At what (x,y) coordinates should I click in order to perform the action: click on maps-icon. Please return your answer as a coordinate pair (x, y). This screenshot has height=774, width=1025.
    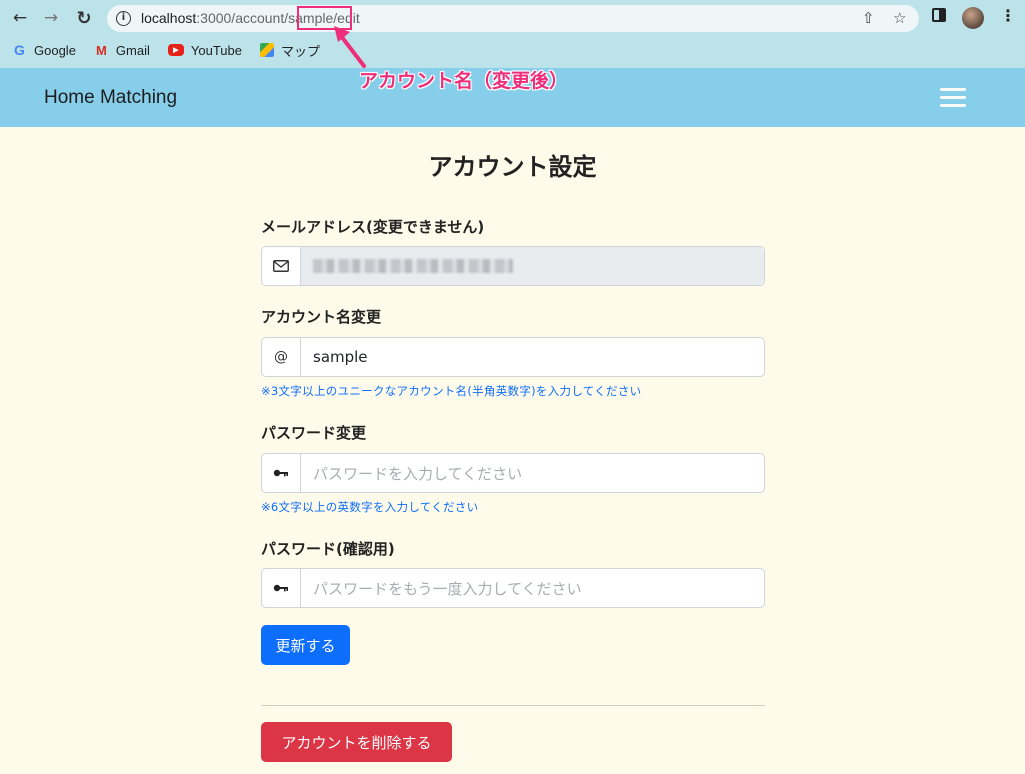
    Looking at the image, I should click on (266, 50).